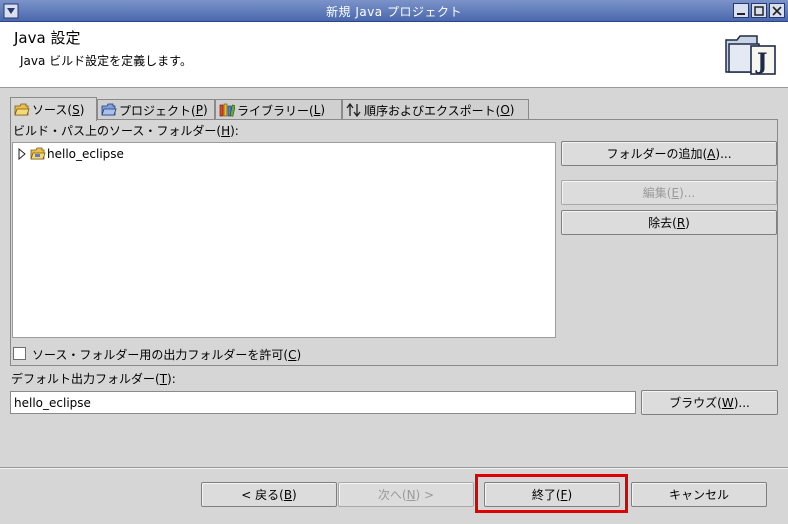  Describe the element at coordinates (425, 494) in the screenshot. I see `next-button-suffix: ) >` at that location.